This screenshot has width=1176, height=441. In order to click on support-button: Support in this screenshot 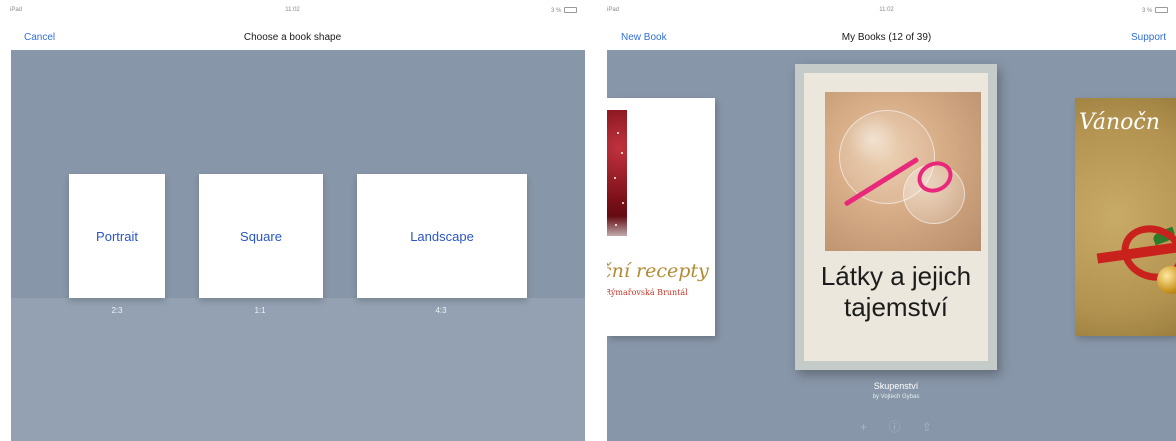, I will do `click(1148, 37)`.